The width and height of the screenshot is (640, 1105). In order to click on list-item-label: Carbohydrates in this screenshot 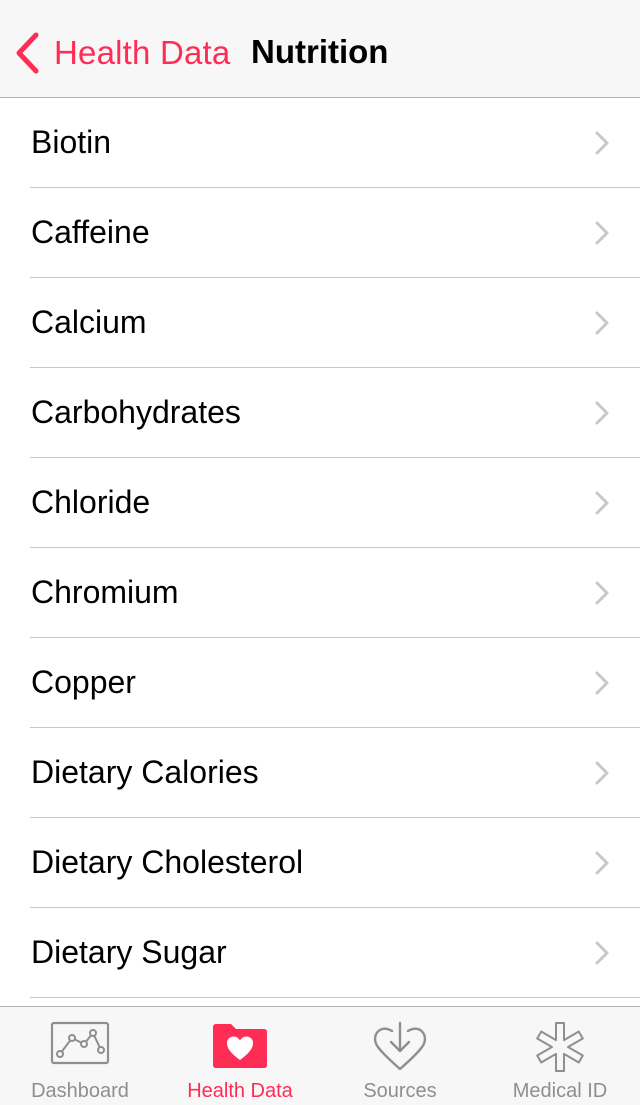, I will do `click(136, 411)`.